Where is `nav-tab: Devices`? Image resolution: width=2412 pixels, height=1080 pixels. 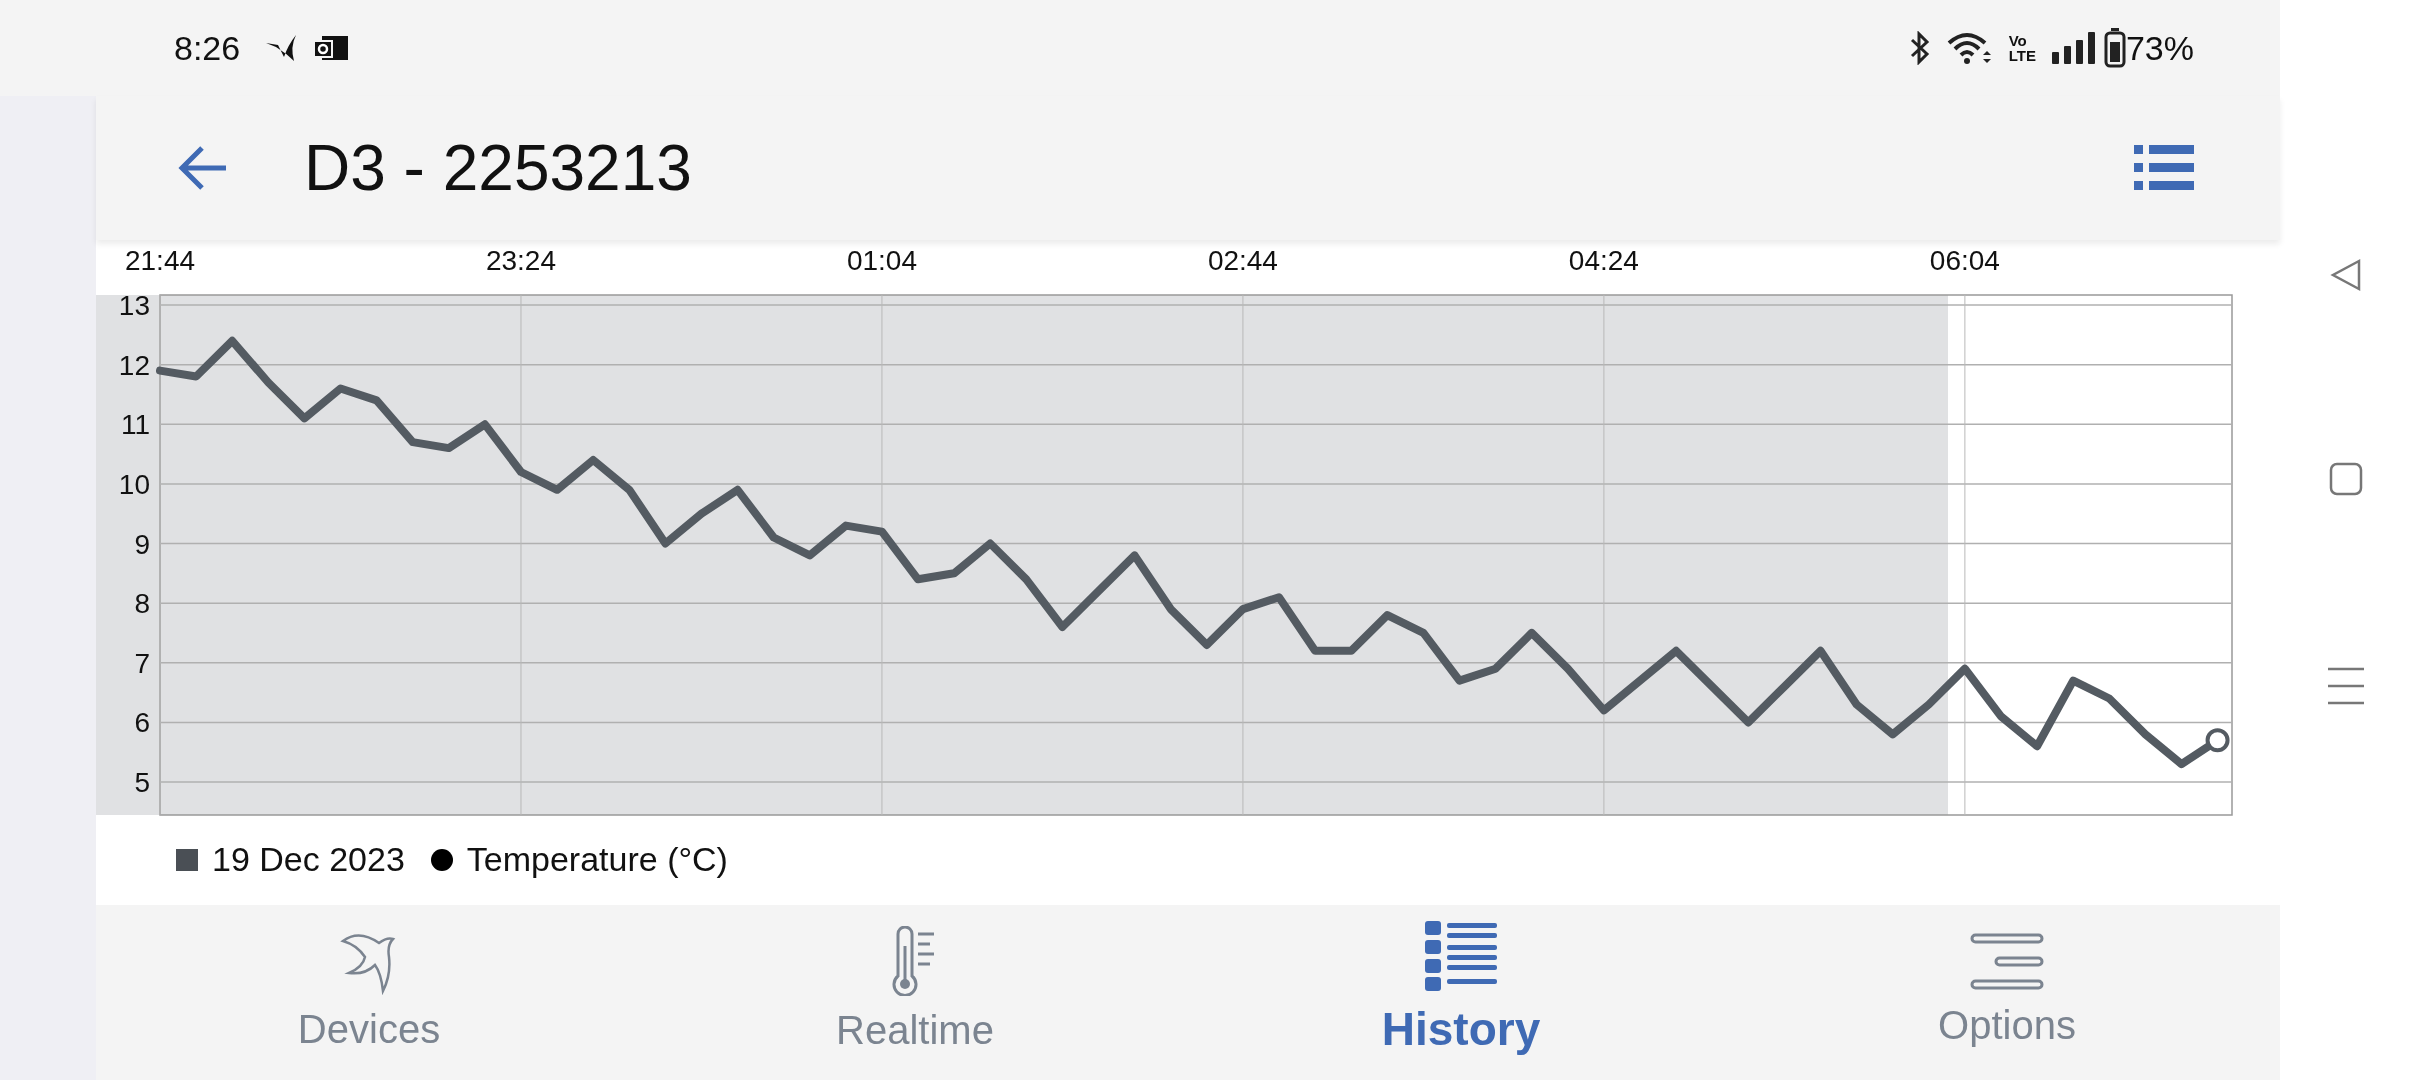 nav-tab: Devices is located at coordinates (369, 992).